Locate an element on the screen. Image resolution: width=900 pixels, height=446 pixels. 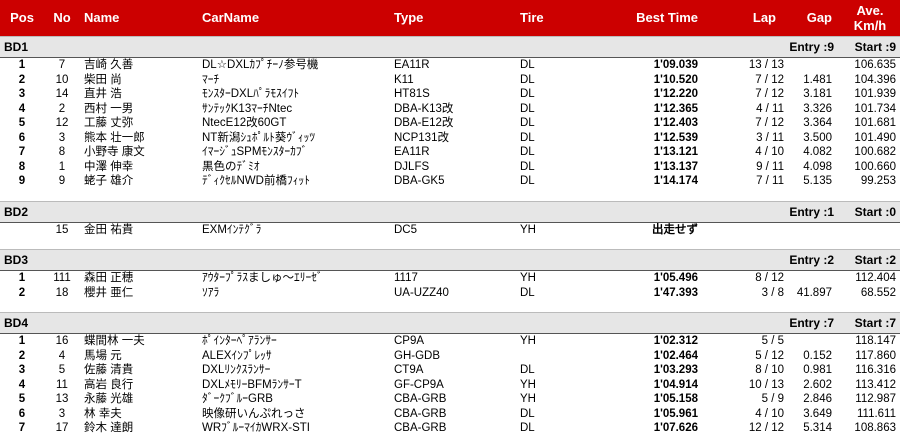
cell-gap: 0.152 is located at coordinates (817, 355).